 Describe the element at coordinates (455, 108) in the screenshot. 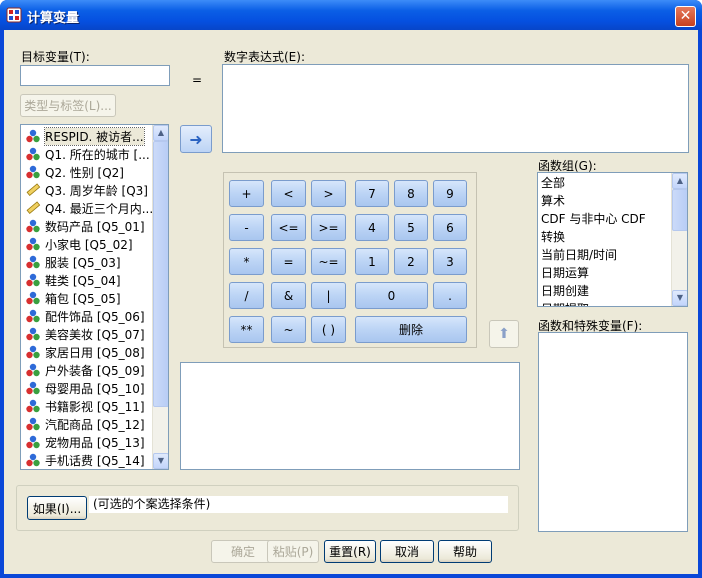

I see `numeric-expression-input` at that location.